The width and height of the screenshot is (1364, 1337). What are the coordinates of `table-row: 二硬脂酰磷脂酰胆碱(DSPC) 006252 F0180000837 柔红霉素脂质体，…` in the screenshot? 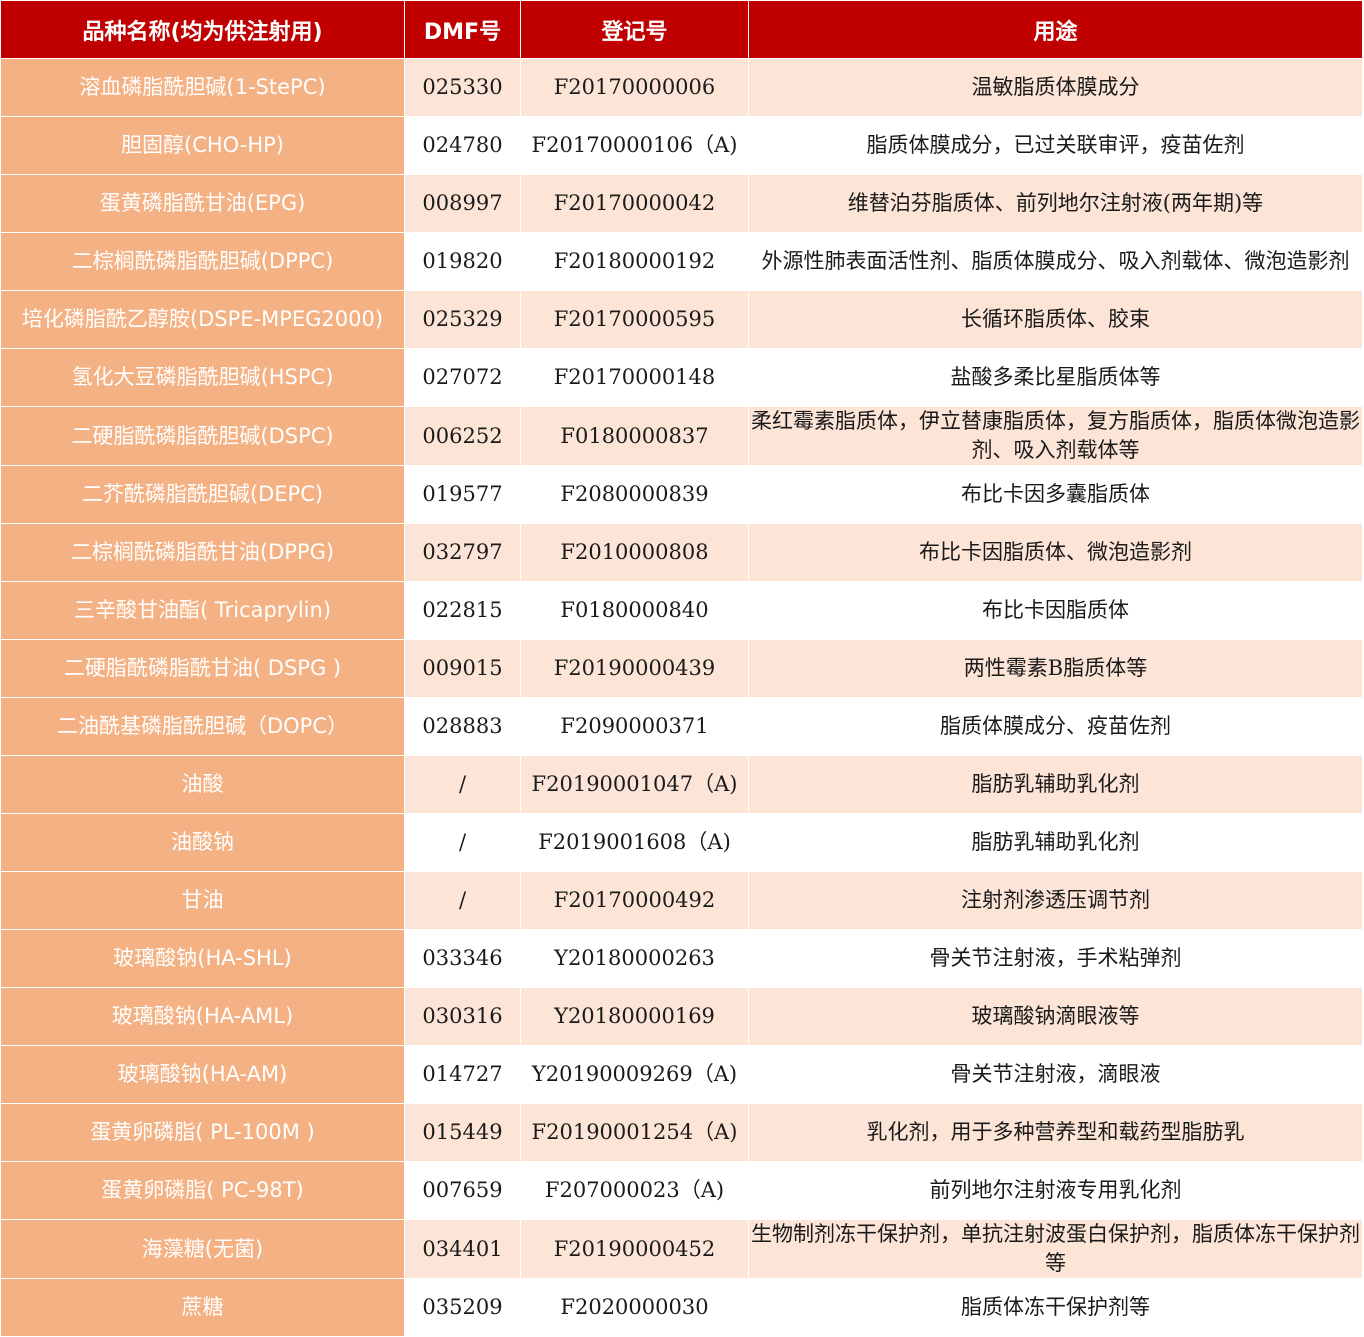 It's located at (681, 436).